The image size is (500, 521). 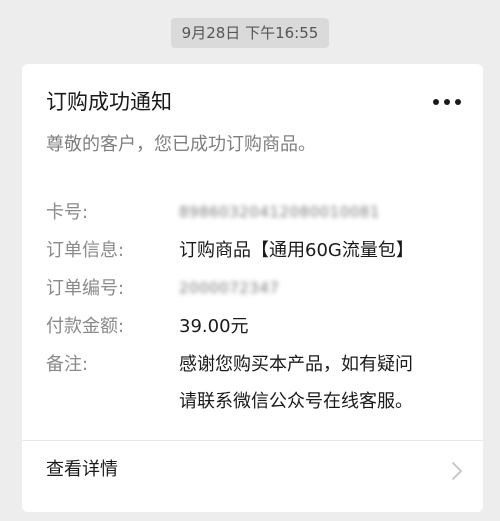 I want to click on payment-amount-label: 付款金额:, so click(x=85, y=326).